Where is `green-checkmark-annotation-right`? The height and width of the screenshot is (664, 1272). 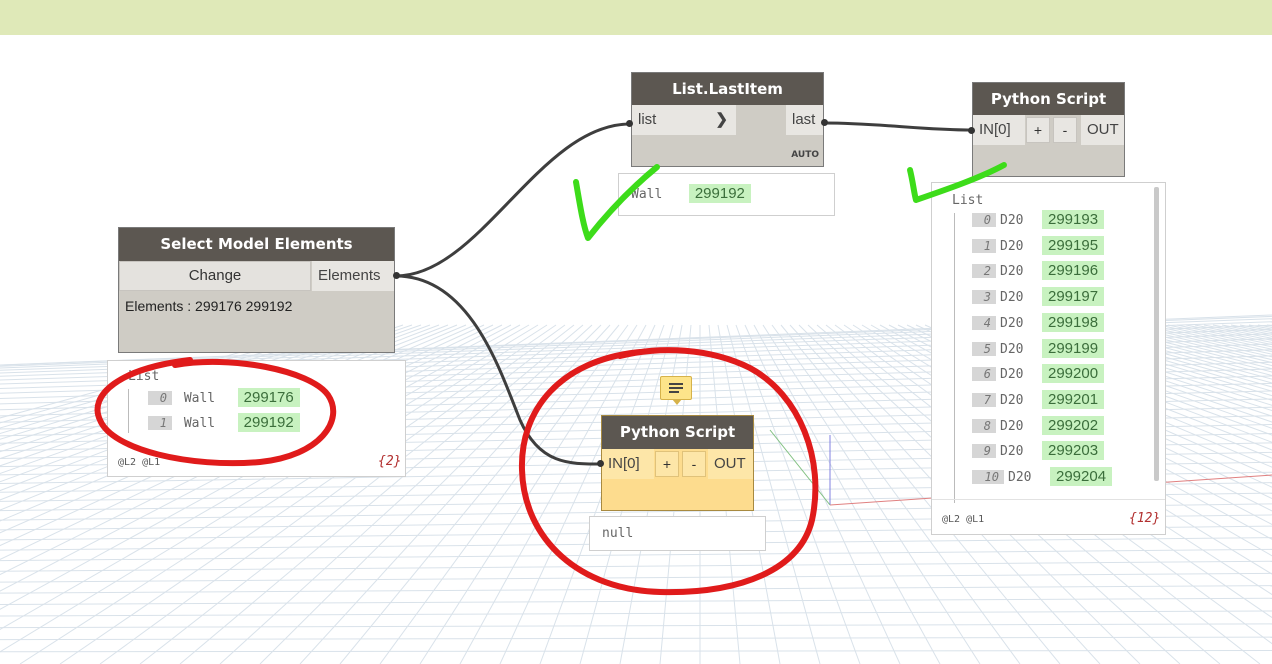 green-checkmark-annotation-right is located at coordinates (957, 182).